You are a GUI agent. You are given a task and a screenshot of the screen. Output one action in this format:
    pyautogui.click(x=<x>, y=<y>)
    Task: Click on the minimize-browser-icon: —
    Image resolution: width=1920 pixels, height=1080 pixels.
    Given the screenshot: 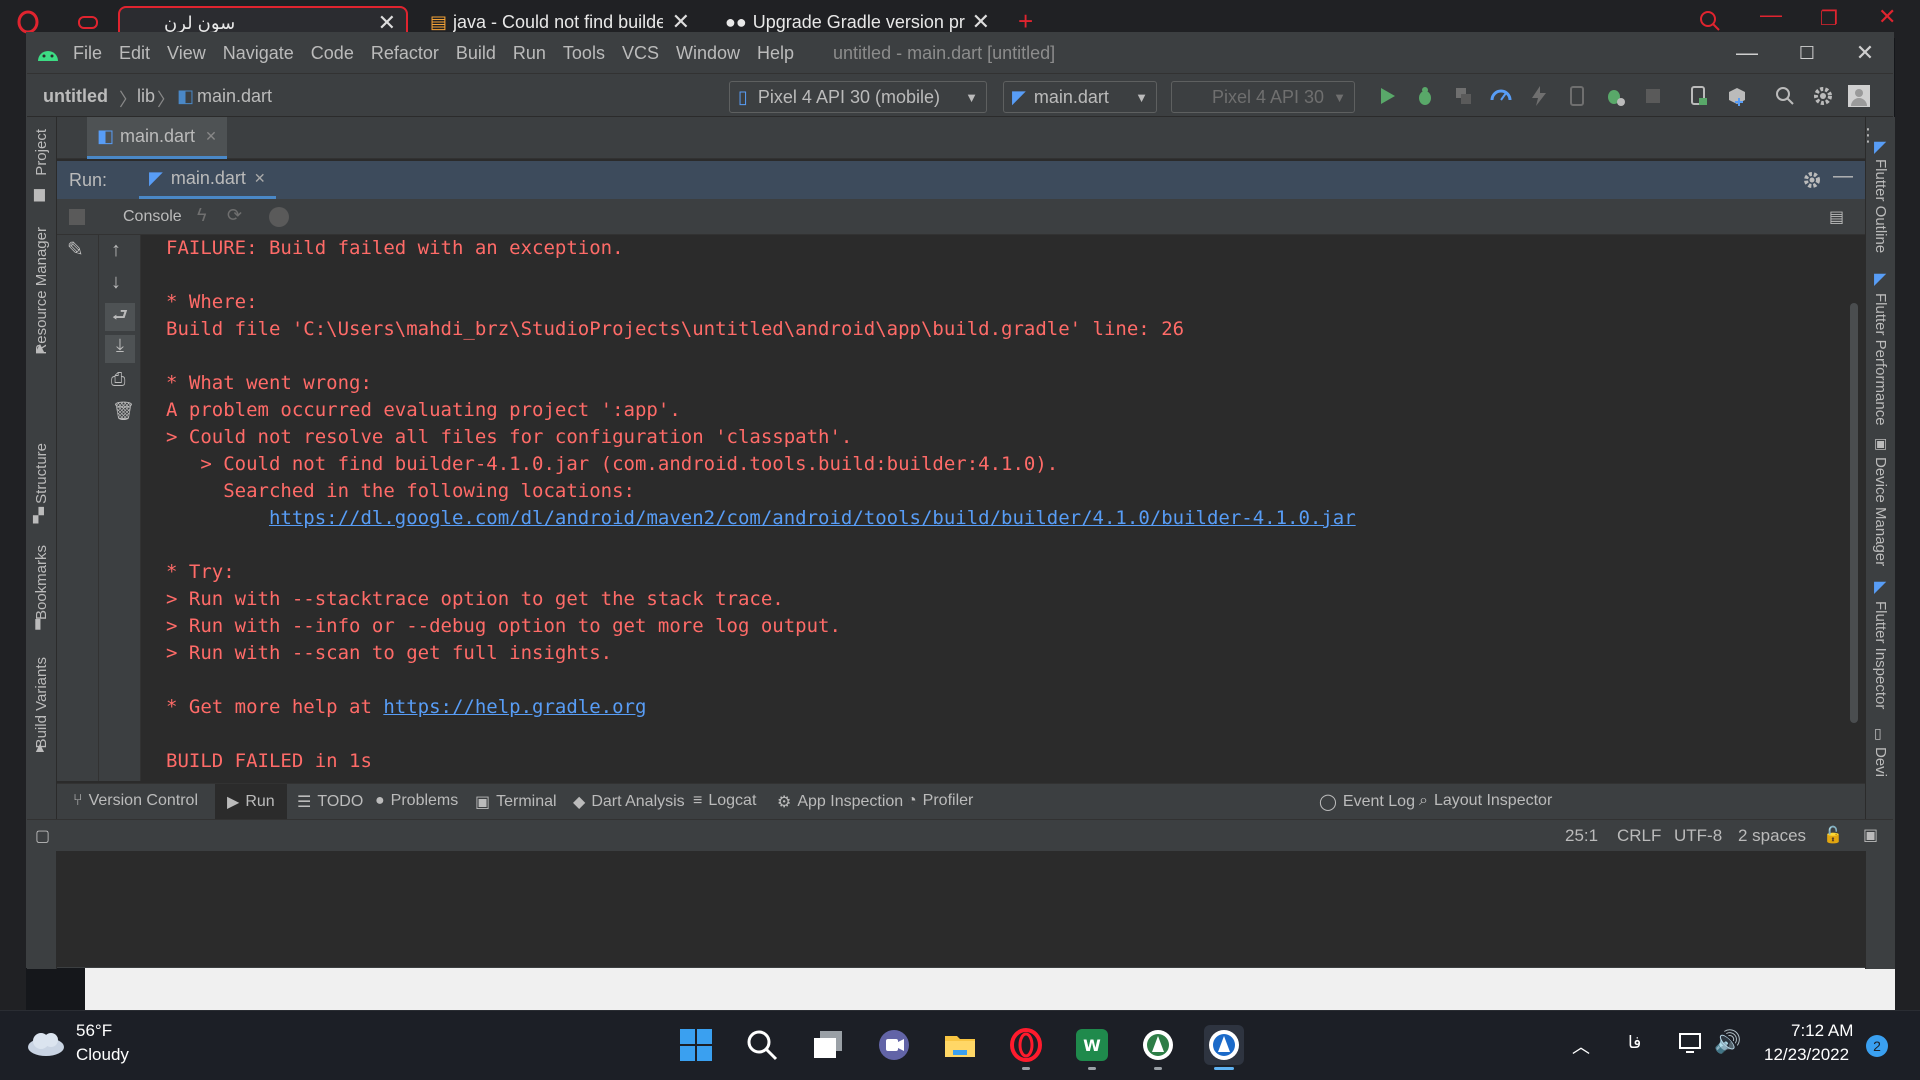 What is the action you would take?
    pyautogui.click(x=1771, y=15)
    